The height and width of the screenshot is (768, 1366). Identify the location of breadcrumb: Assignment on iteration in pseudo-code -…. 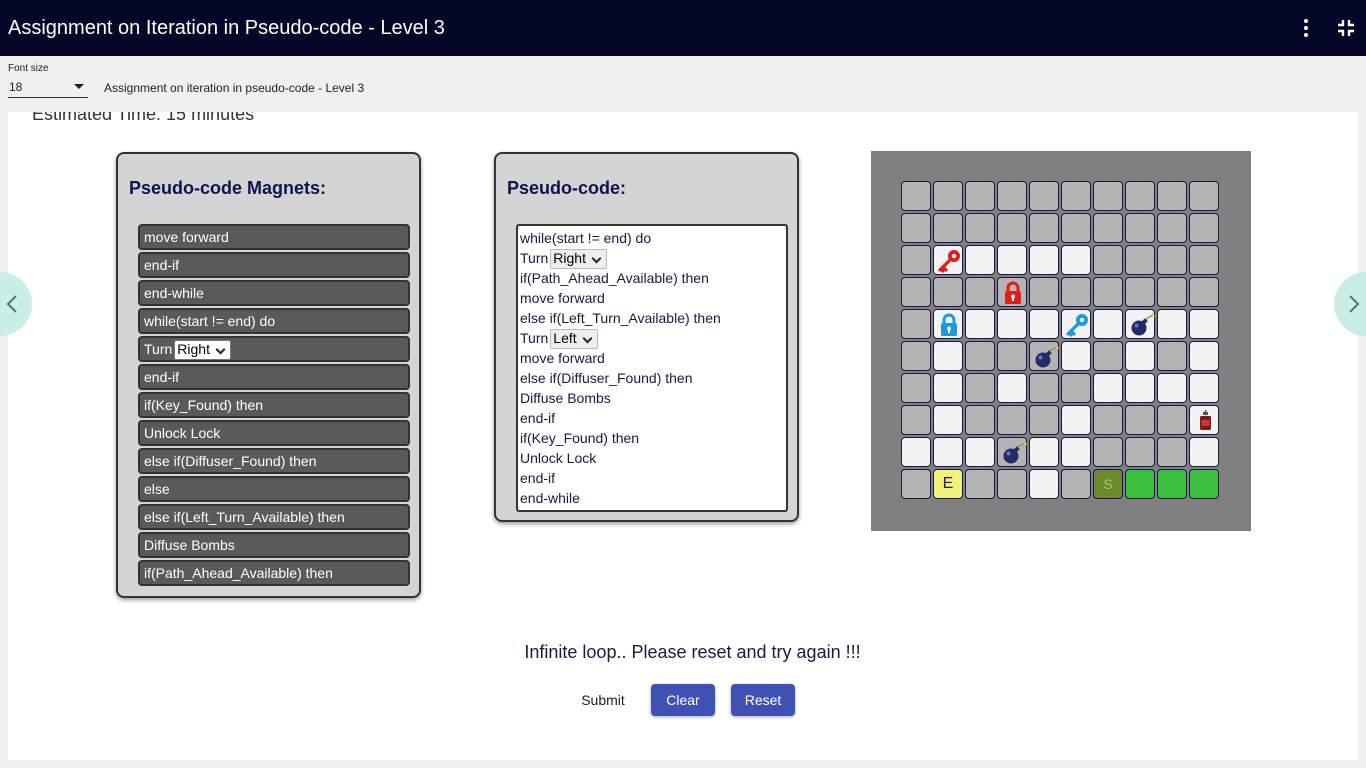
(234, 88).